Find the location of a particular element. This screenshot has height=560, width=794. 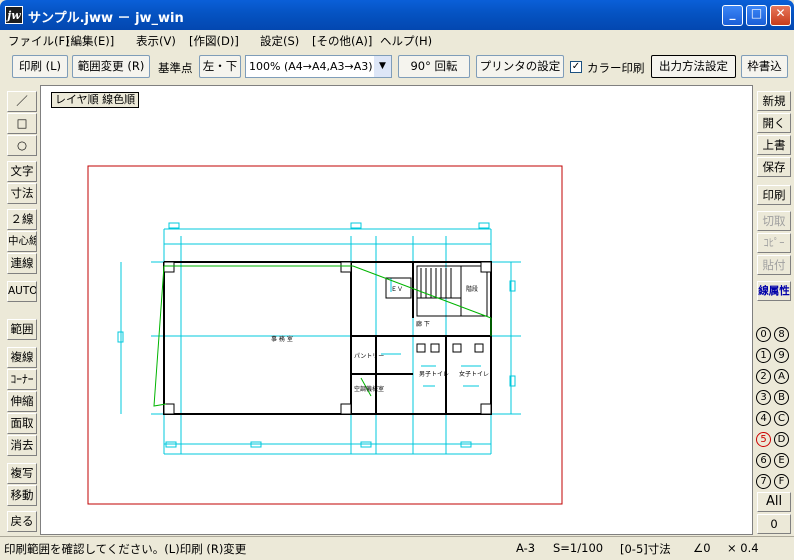

layer-6-label: 6 is located at coordinates (763, 460).